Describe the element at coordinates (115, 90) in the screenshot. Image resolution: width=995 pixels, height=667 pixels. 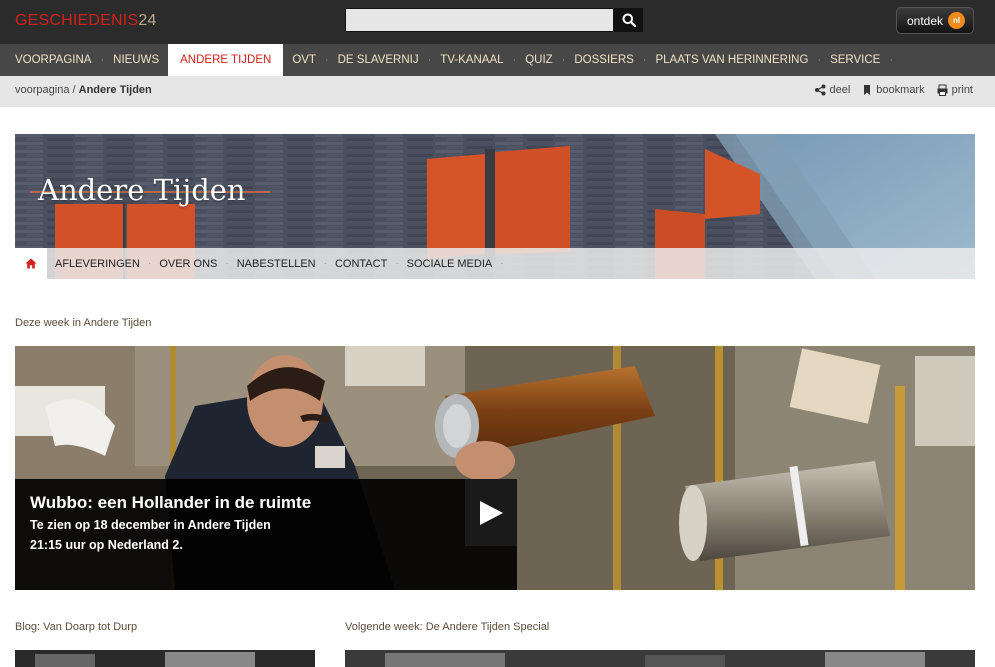
I see `breadcrumb-current: Andere Tijden` at that location.